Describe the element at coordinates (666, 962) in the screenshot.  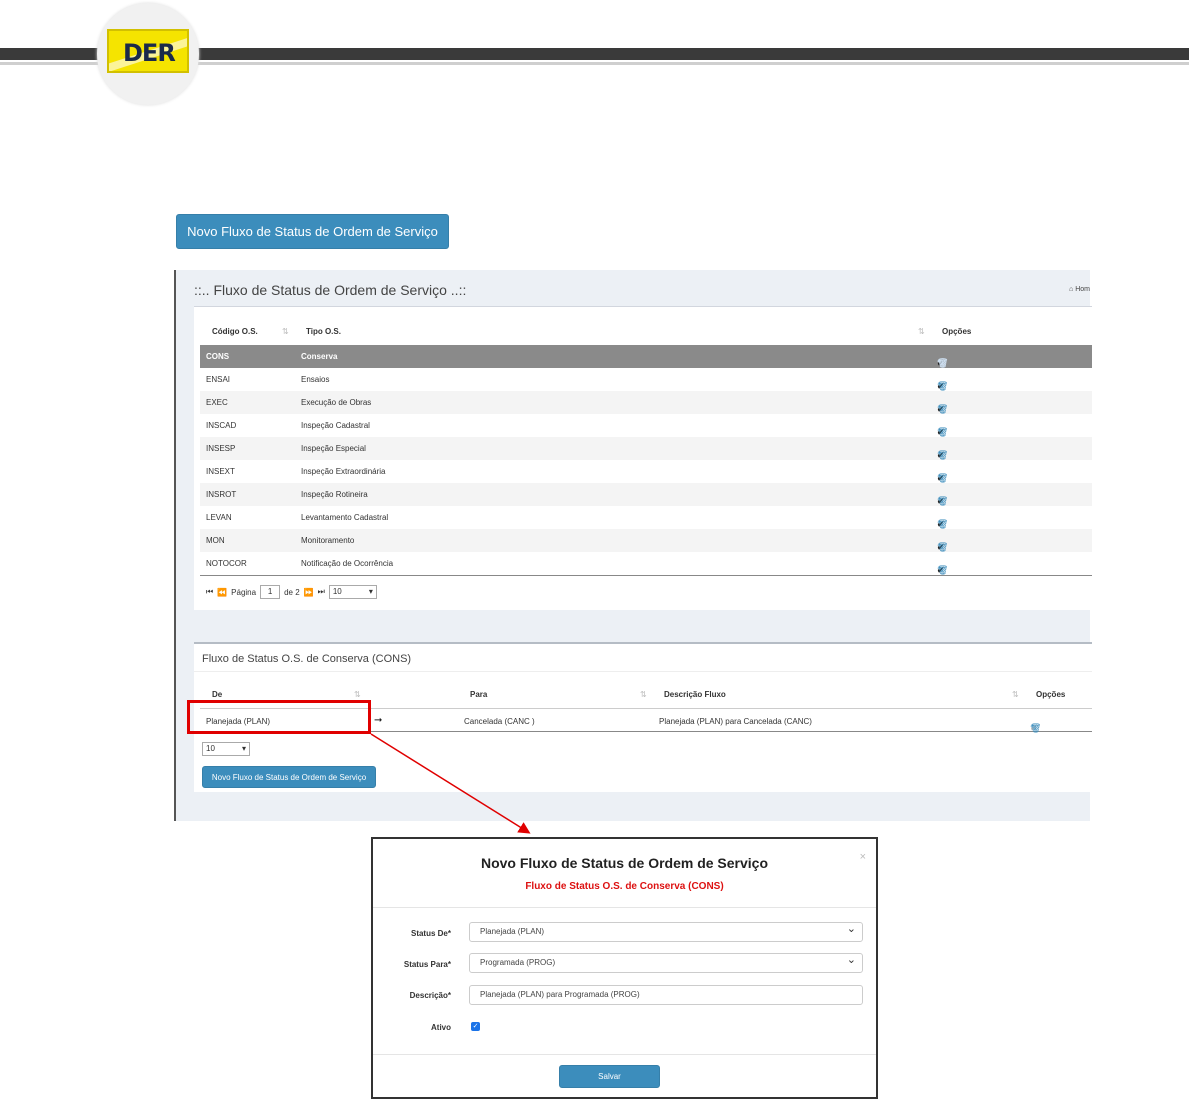
I see `status-para-select: Programada (PROG)` at that location.